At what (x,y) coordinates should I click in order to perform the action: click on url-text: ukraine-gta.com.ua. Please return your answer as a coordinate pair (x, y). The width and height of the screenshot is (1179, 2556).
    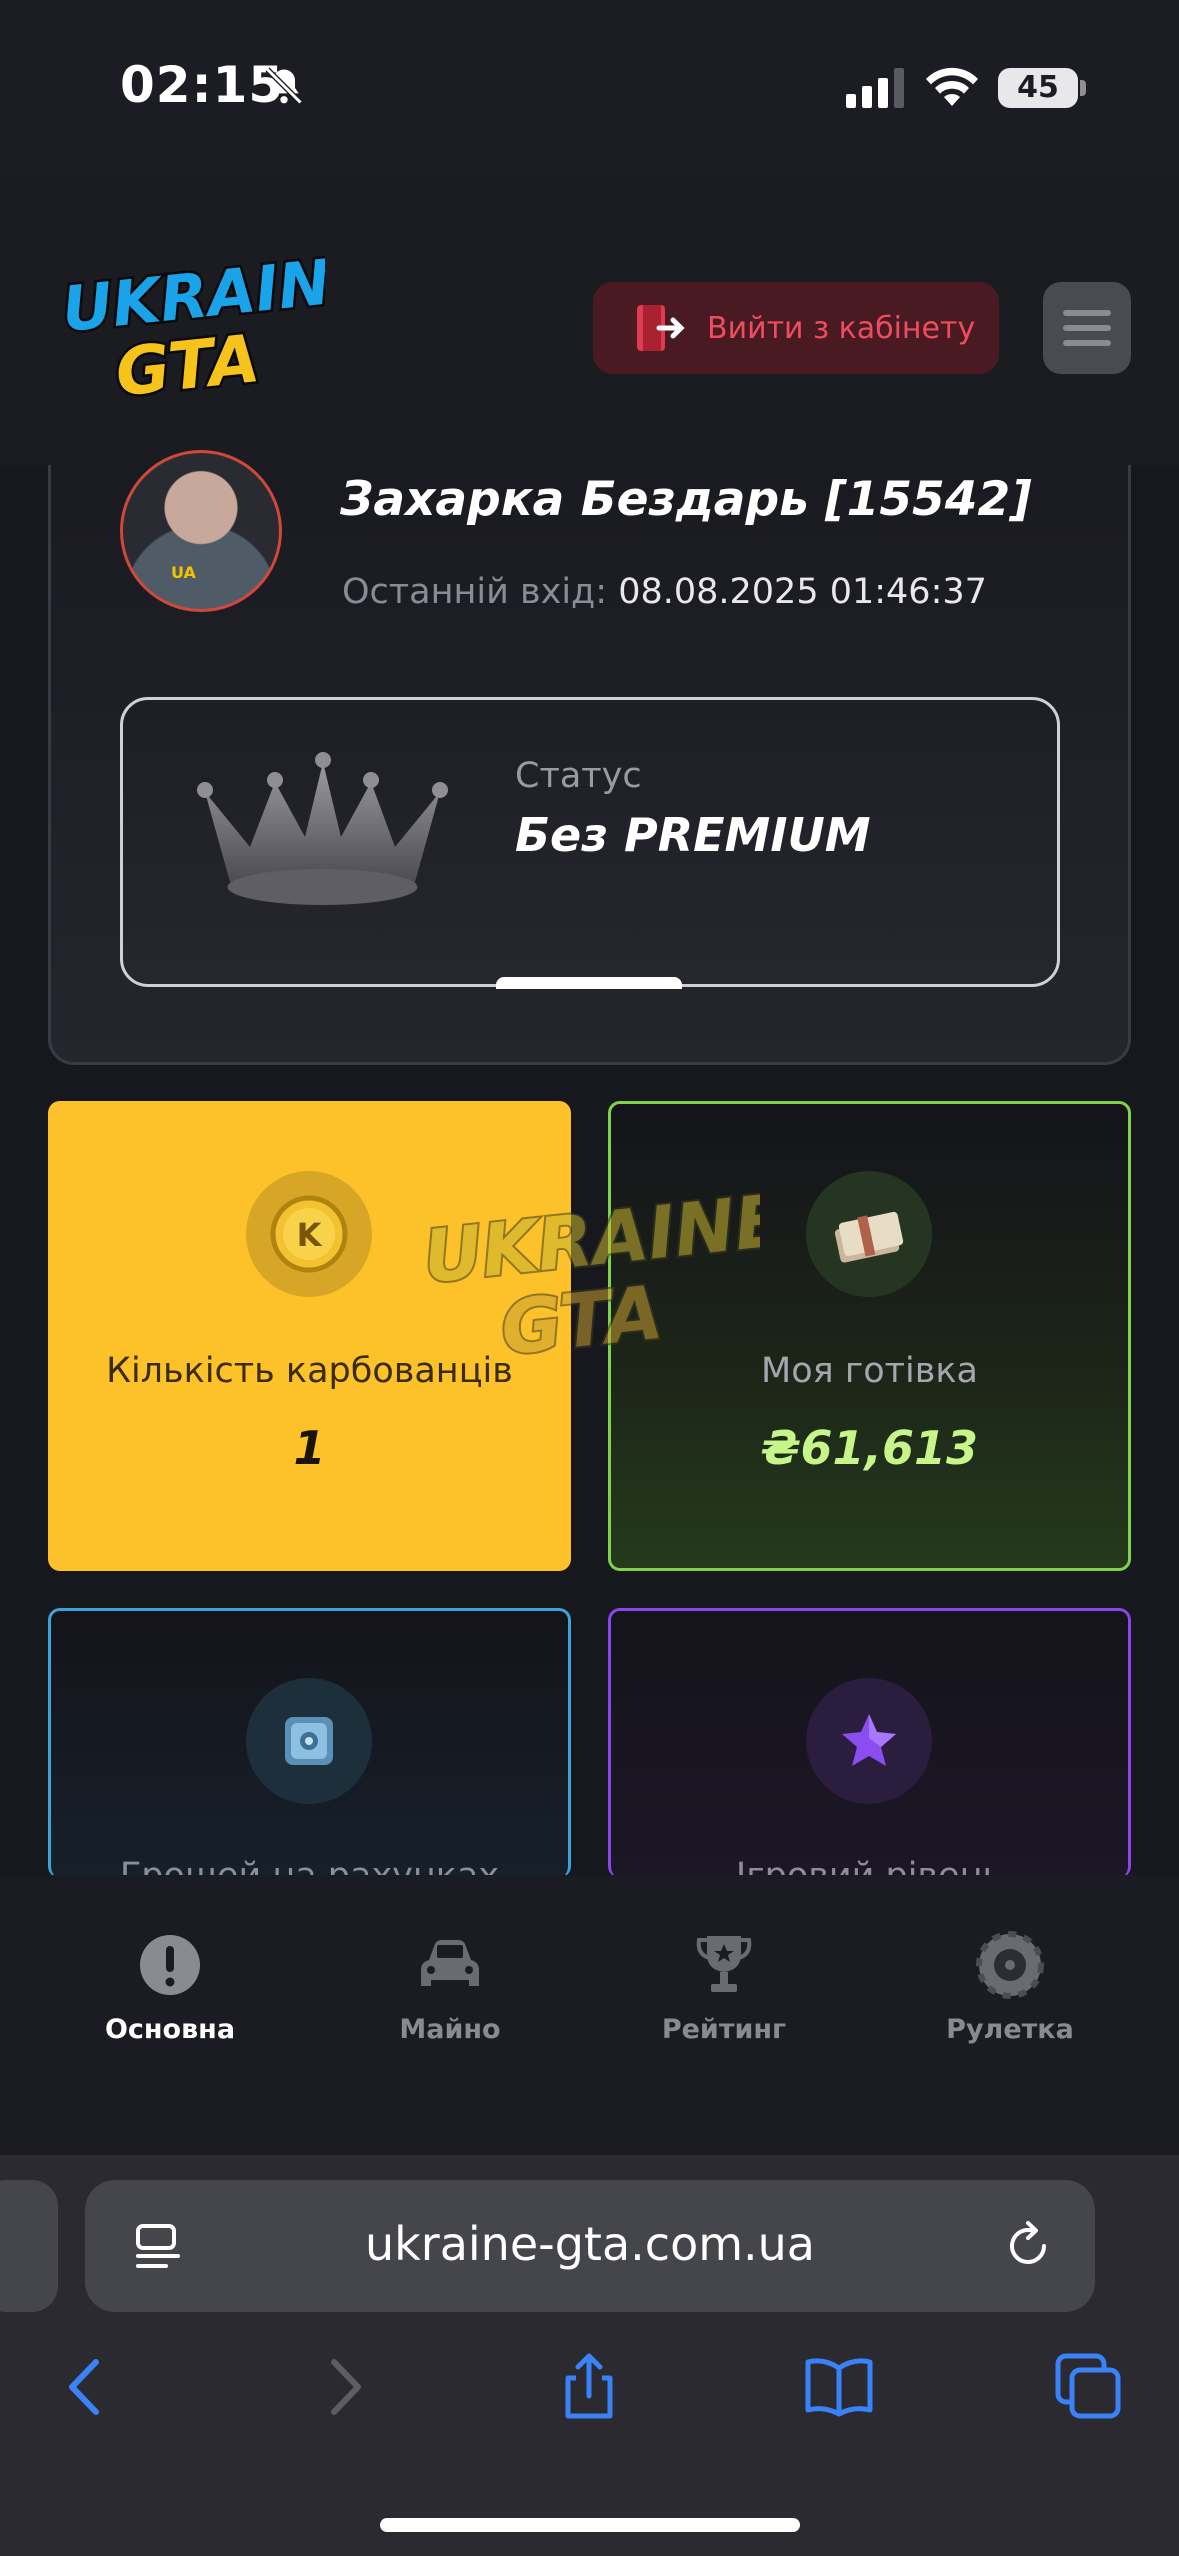
    Looking at the image, I should click on (590, 2244).